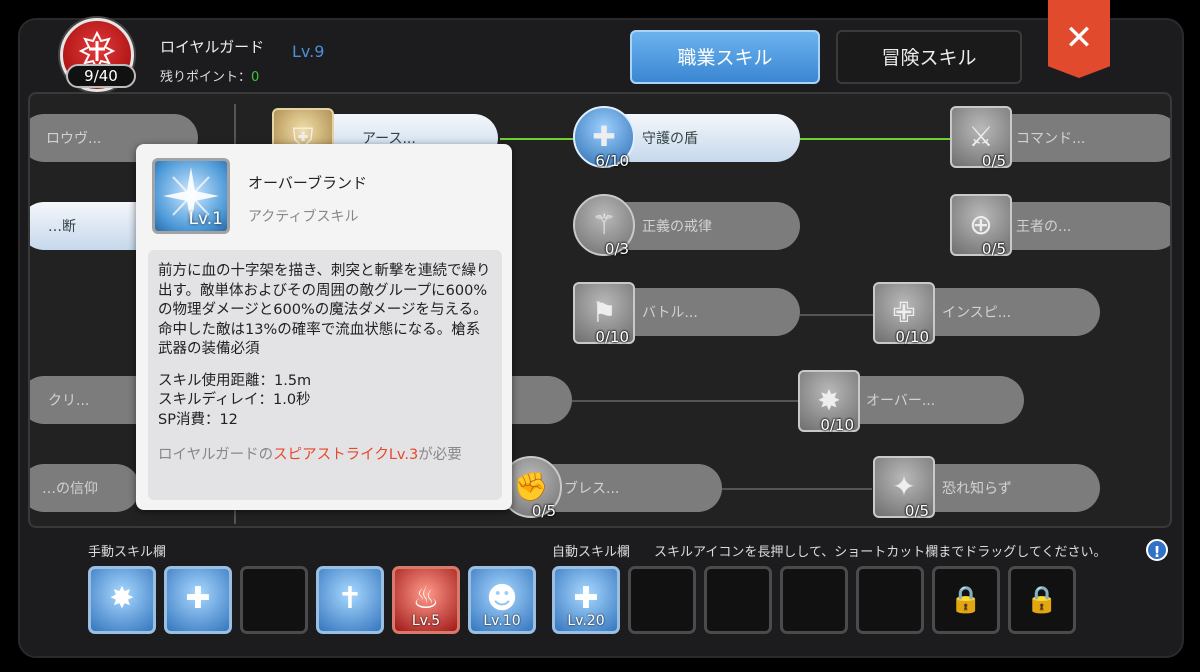 The height and width of the screenshot is (672, 1200). Describe the element at coordinates (212, 47) in the screenshot. I see `job-name: ロイヤルガード` at that location.